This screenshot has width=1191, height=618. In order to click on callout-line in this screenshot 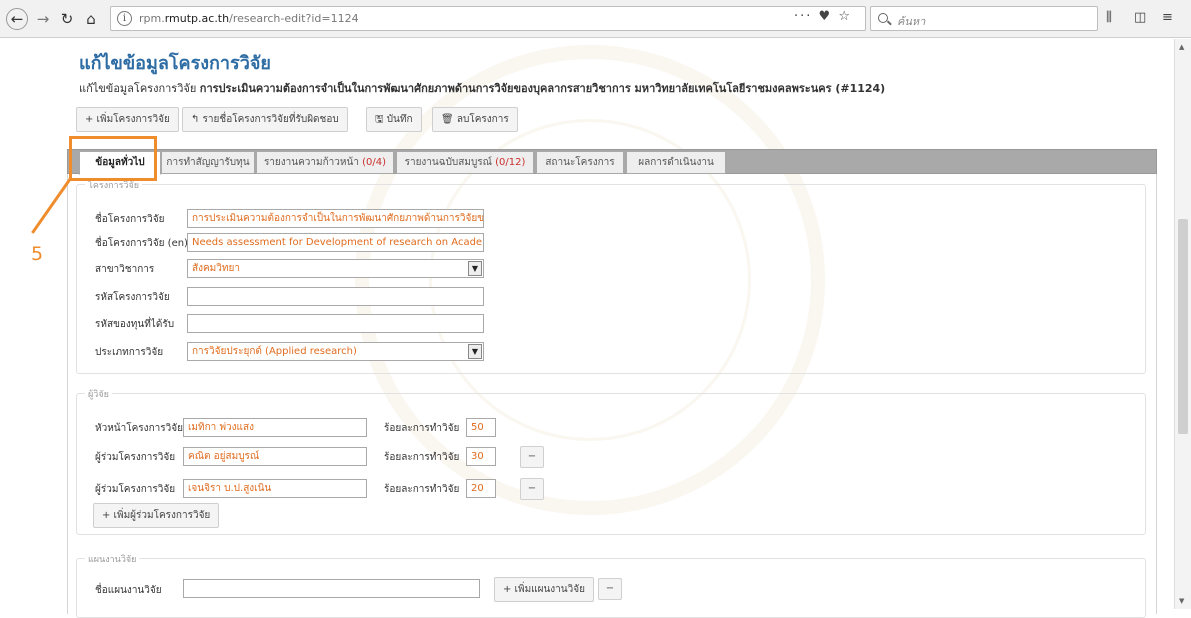, I will do `click(51, 206)`.